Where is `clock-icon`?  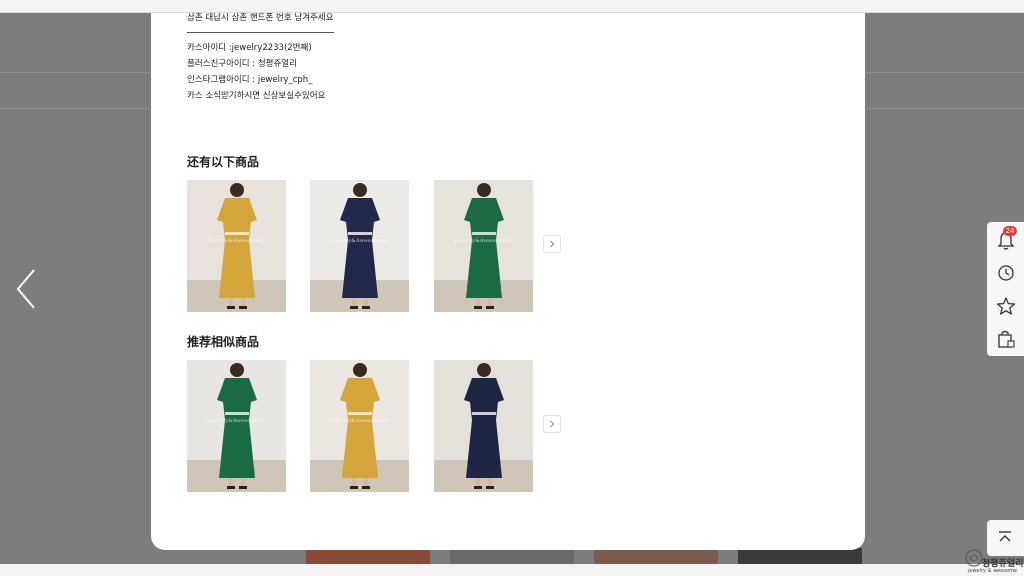
clock-icon is located at coordinates (1006, 273).